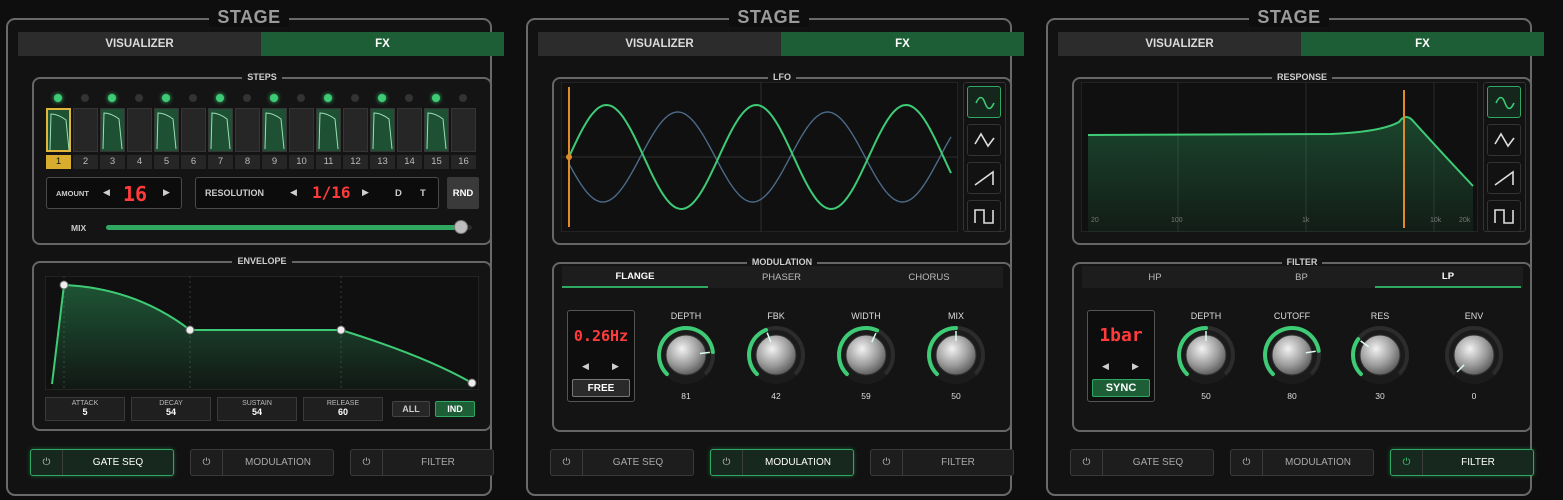 The image size is (1563, 500). Describe the element at coordinates (409, 162) in the screenshot. I see `step-number: 14` at that location.